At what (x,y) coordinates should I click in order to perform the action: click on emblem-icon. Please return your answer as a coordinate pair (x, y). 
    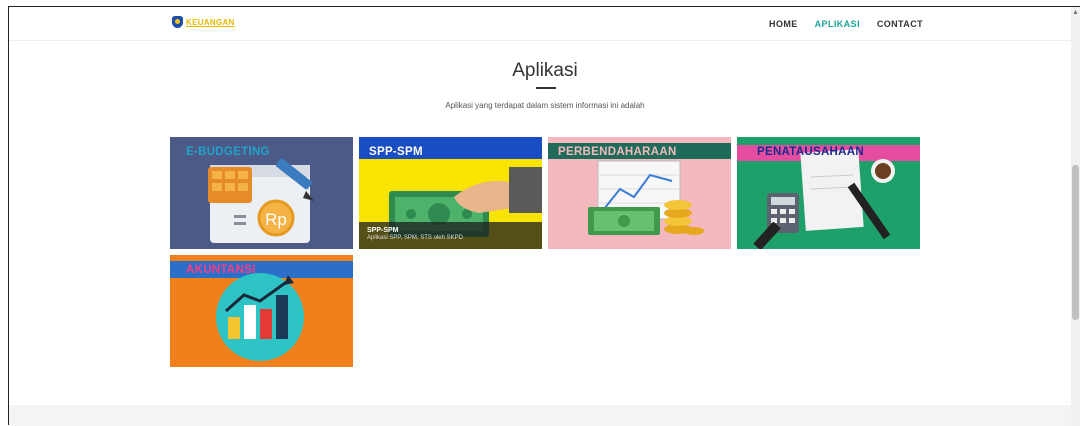
    Looking at the image, I should click on (177, 22).